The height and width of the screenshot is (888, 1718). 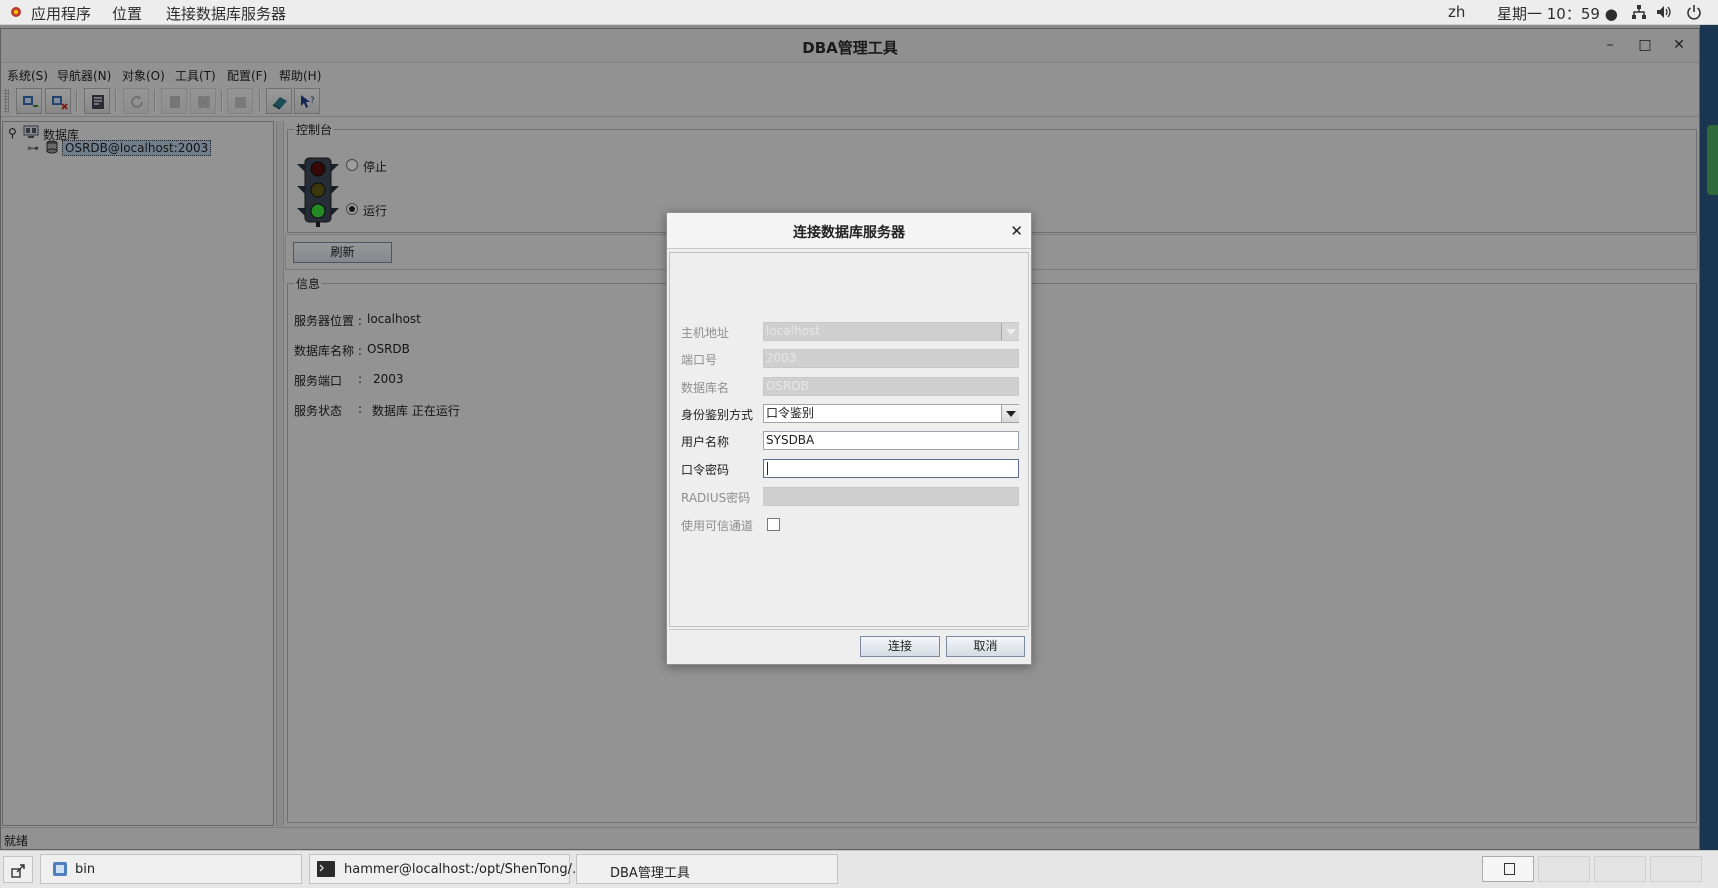 What do you see at coordinates (849, 645) in the screenshot?
I see `dialog-footer: 连接 取消` at bounding box center [849, 645].